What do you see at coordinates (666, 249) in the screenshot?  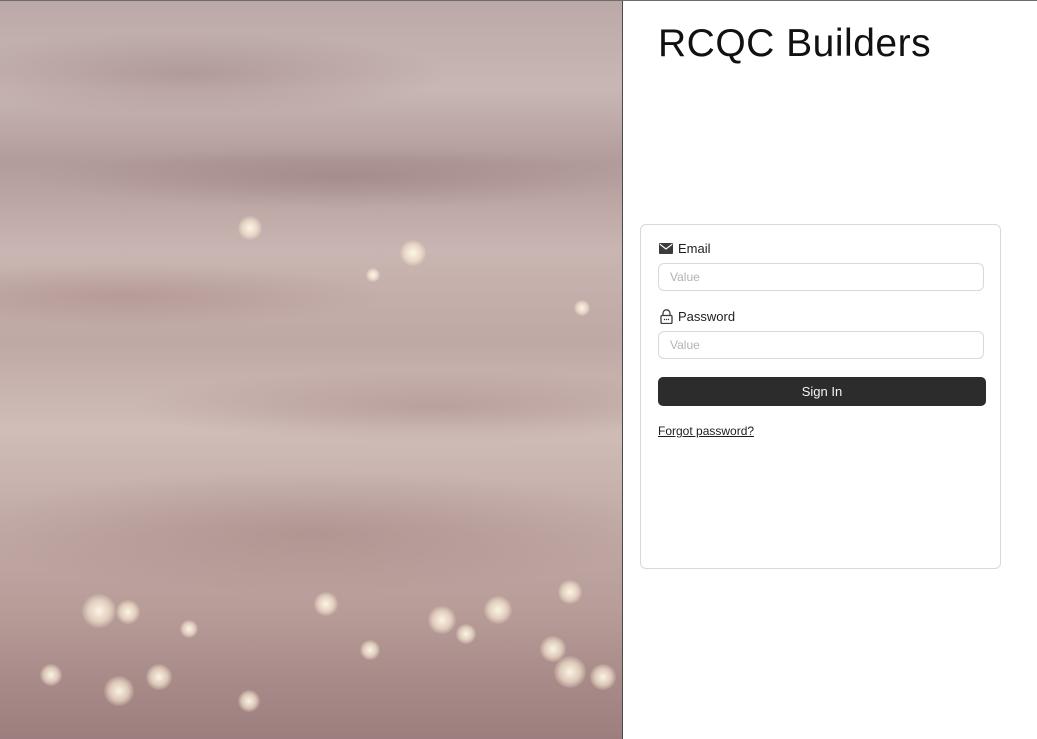 I see `mail-icon` at bounding box center [666, 249].